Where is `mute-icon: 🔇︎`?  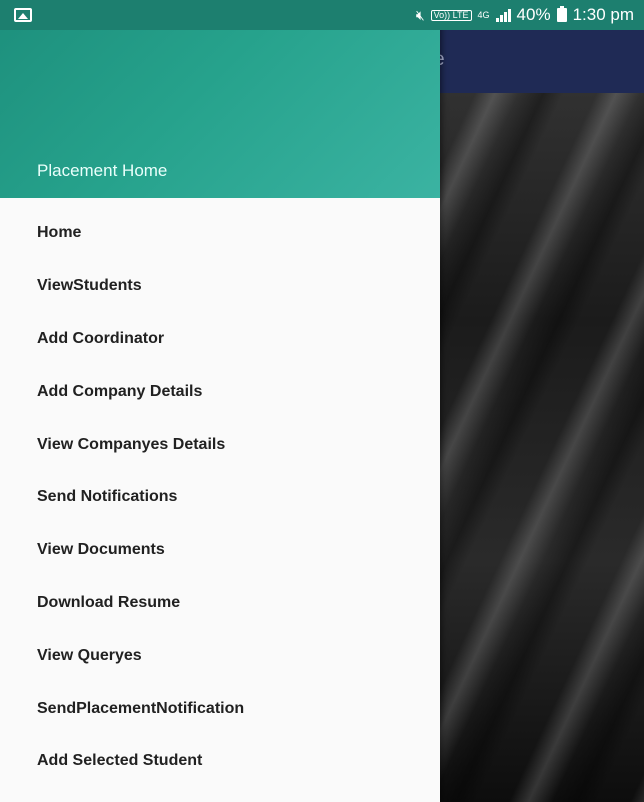
mute-icon: 🔇︎ is located at coordinates (420, 14).